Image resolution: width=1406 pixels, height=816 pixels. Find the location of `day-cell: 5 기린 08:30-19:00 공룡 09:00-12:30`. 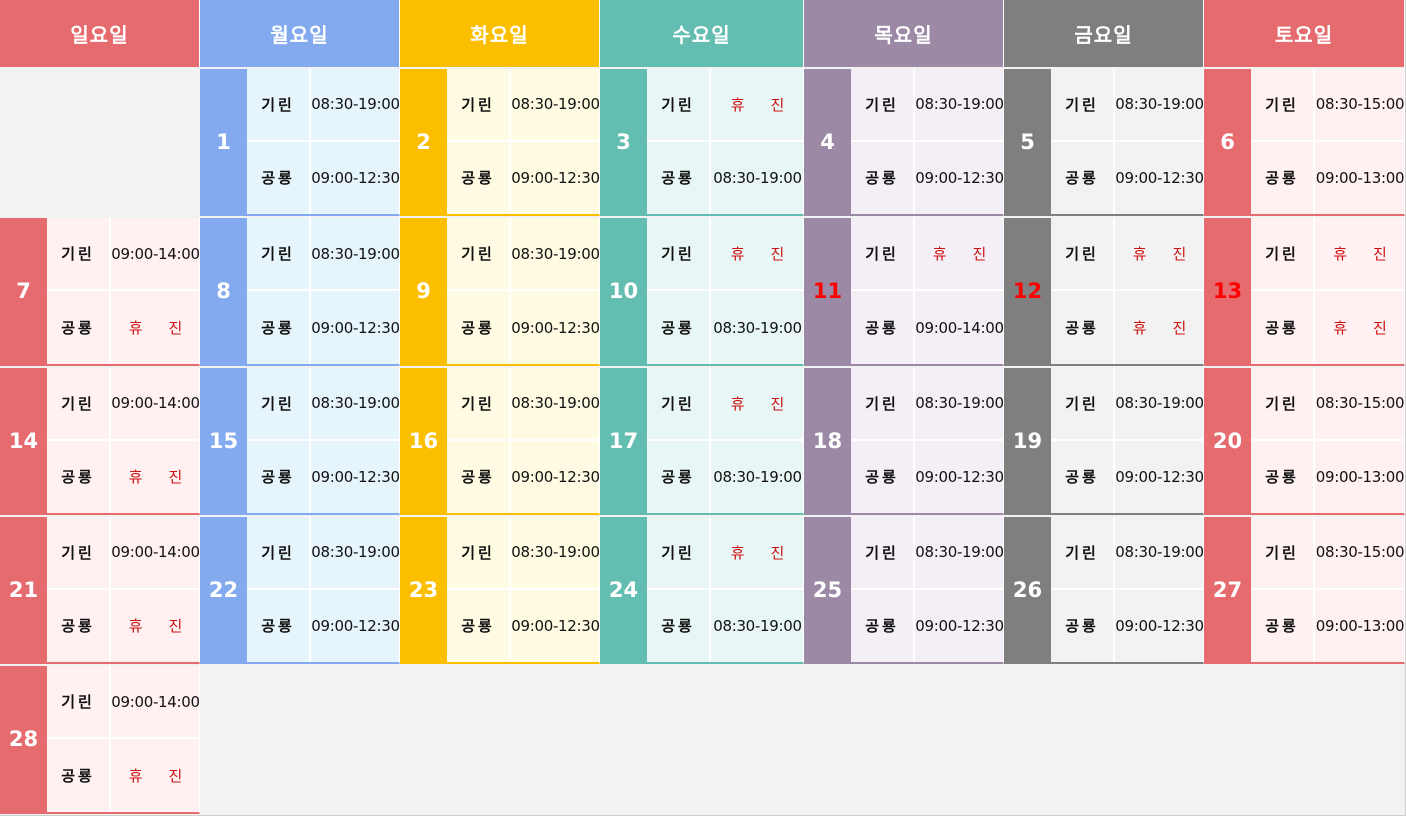

day-cell: 5 기린 08:30-19:00 공룡 09:00-12:30 is located at coordinates (1104, 142).